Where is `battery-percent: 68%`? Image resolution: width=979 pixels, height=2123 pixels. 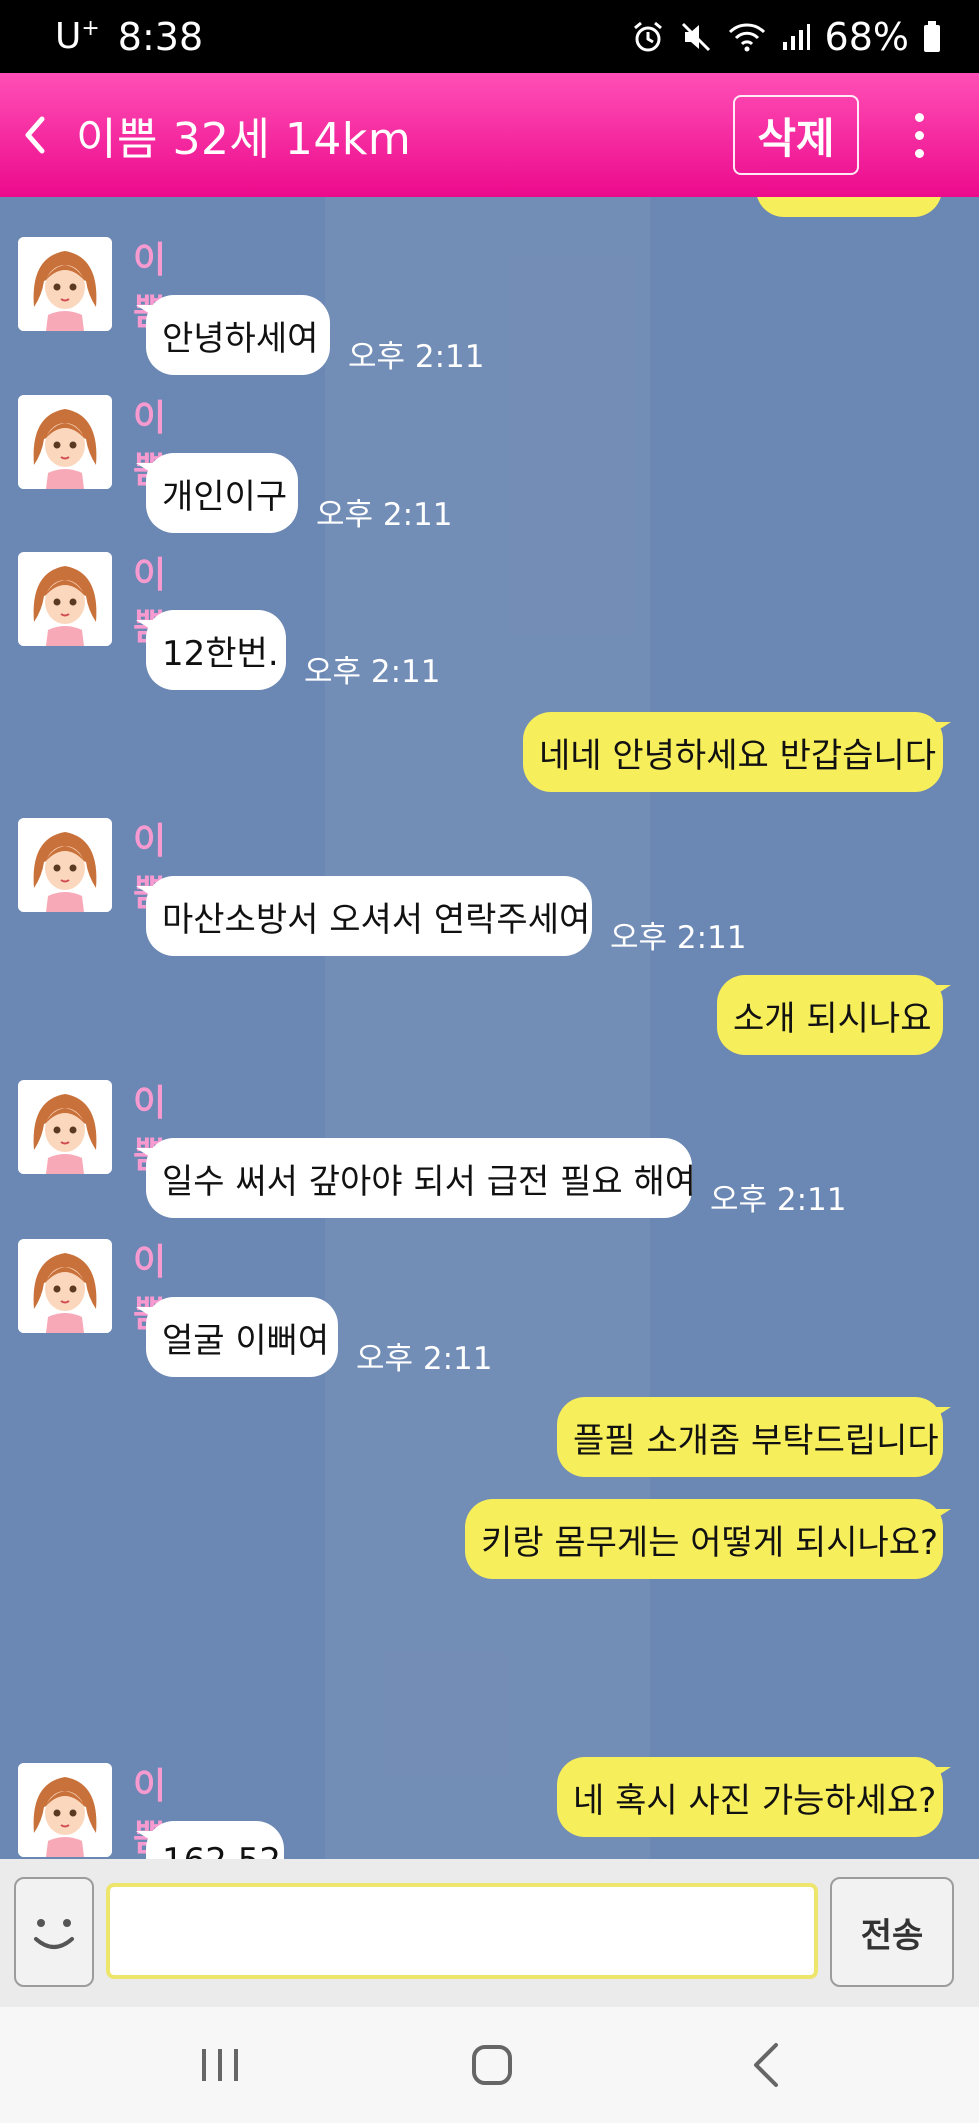 battery-percent: 68% is located at coordinates (866, 36).